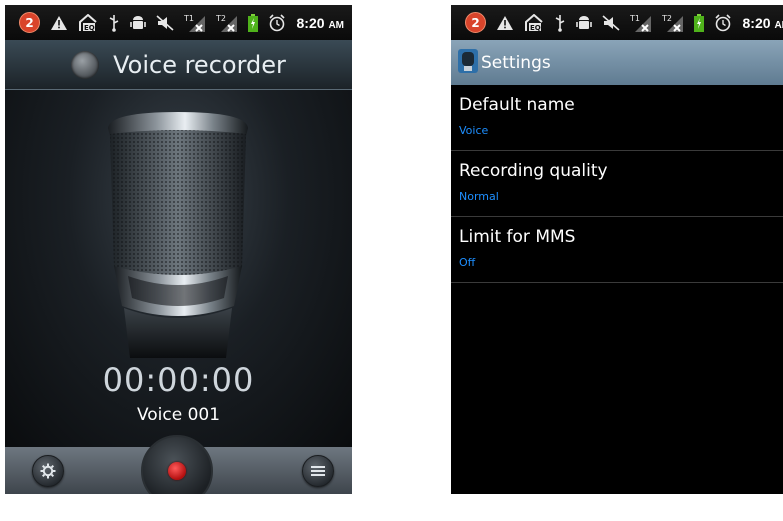  What do you see at coordinates (533, 171) in the screenshot?
I see `setting-label: Recording quality` at bounding box center [533, 171].